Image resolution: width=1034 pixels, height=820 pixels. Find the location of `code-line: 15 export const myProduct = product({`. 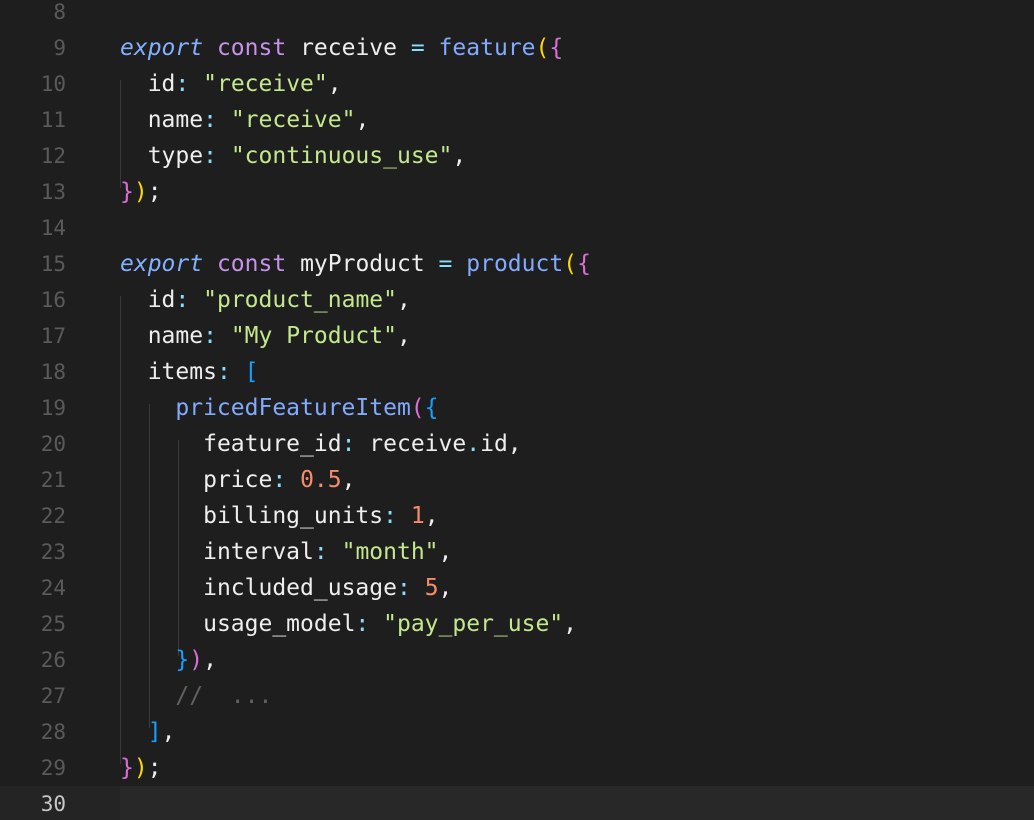

code-line: 15 export const myProduct = product({ is located at coordinates (517, 264).